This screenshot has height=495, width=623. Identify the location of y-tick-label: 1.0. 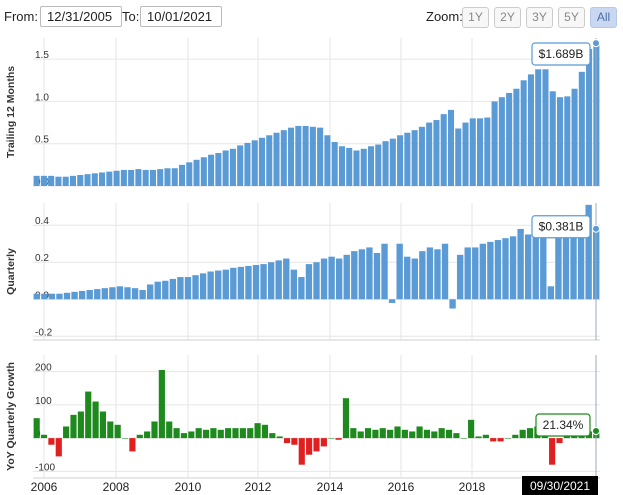
(42, 97).